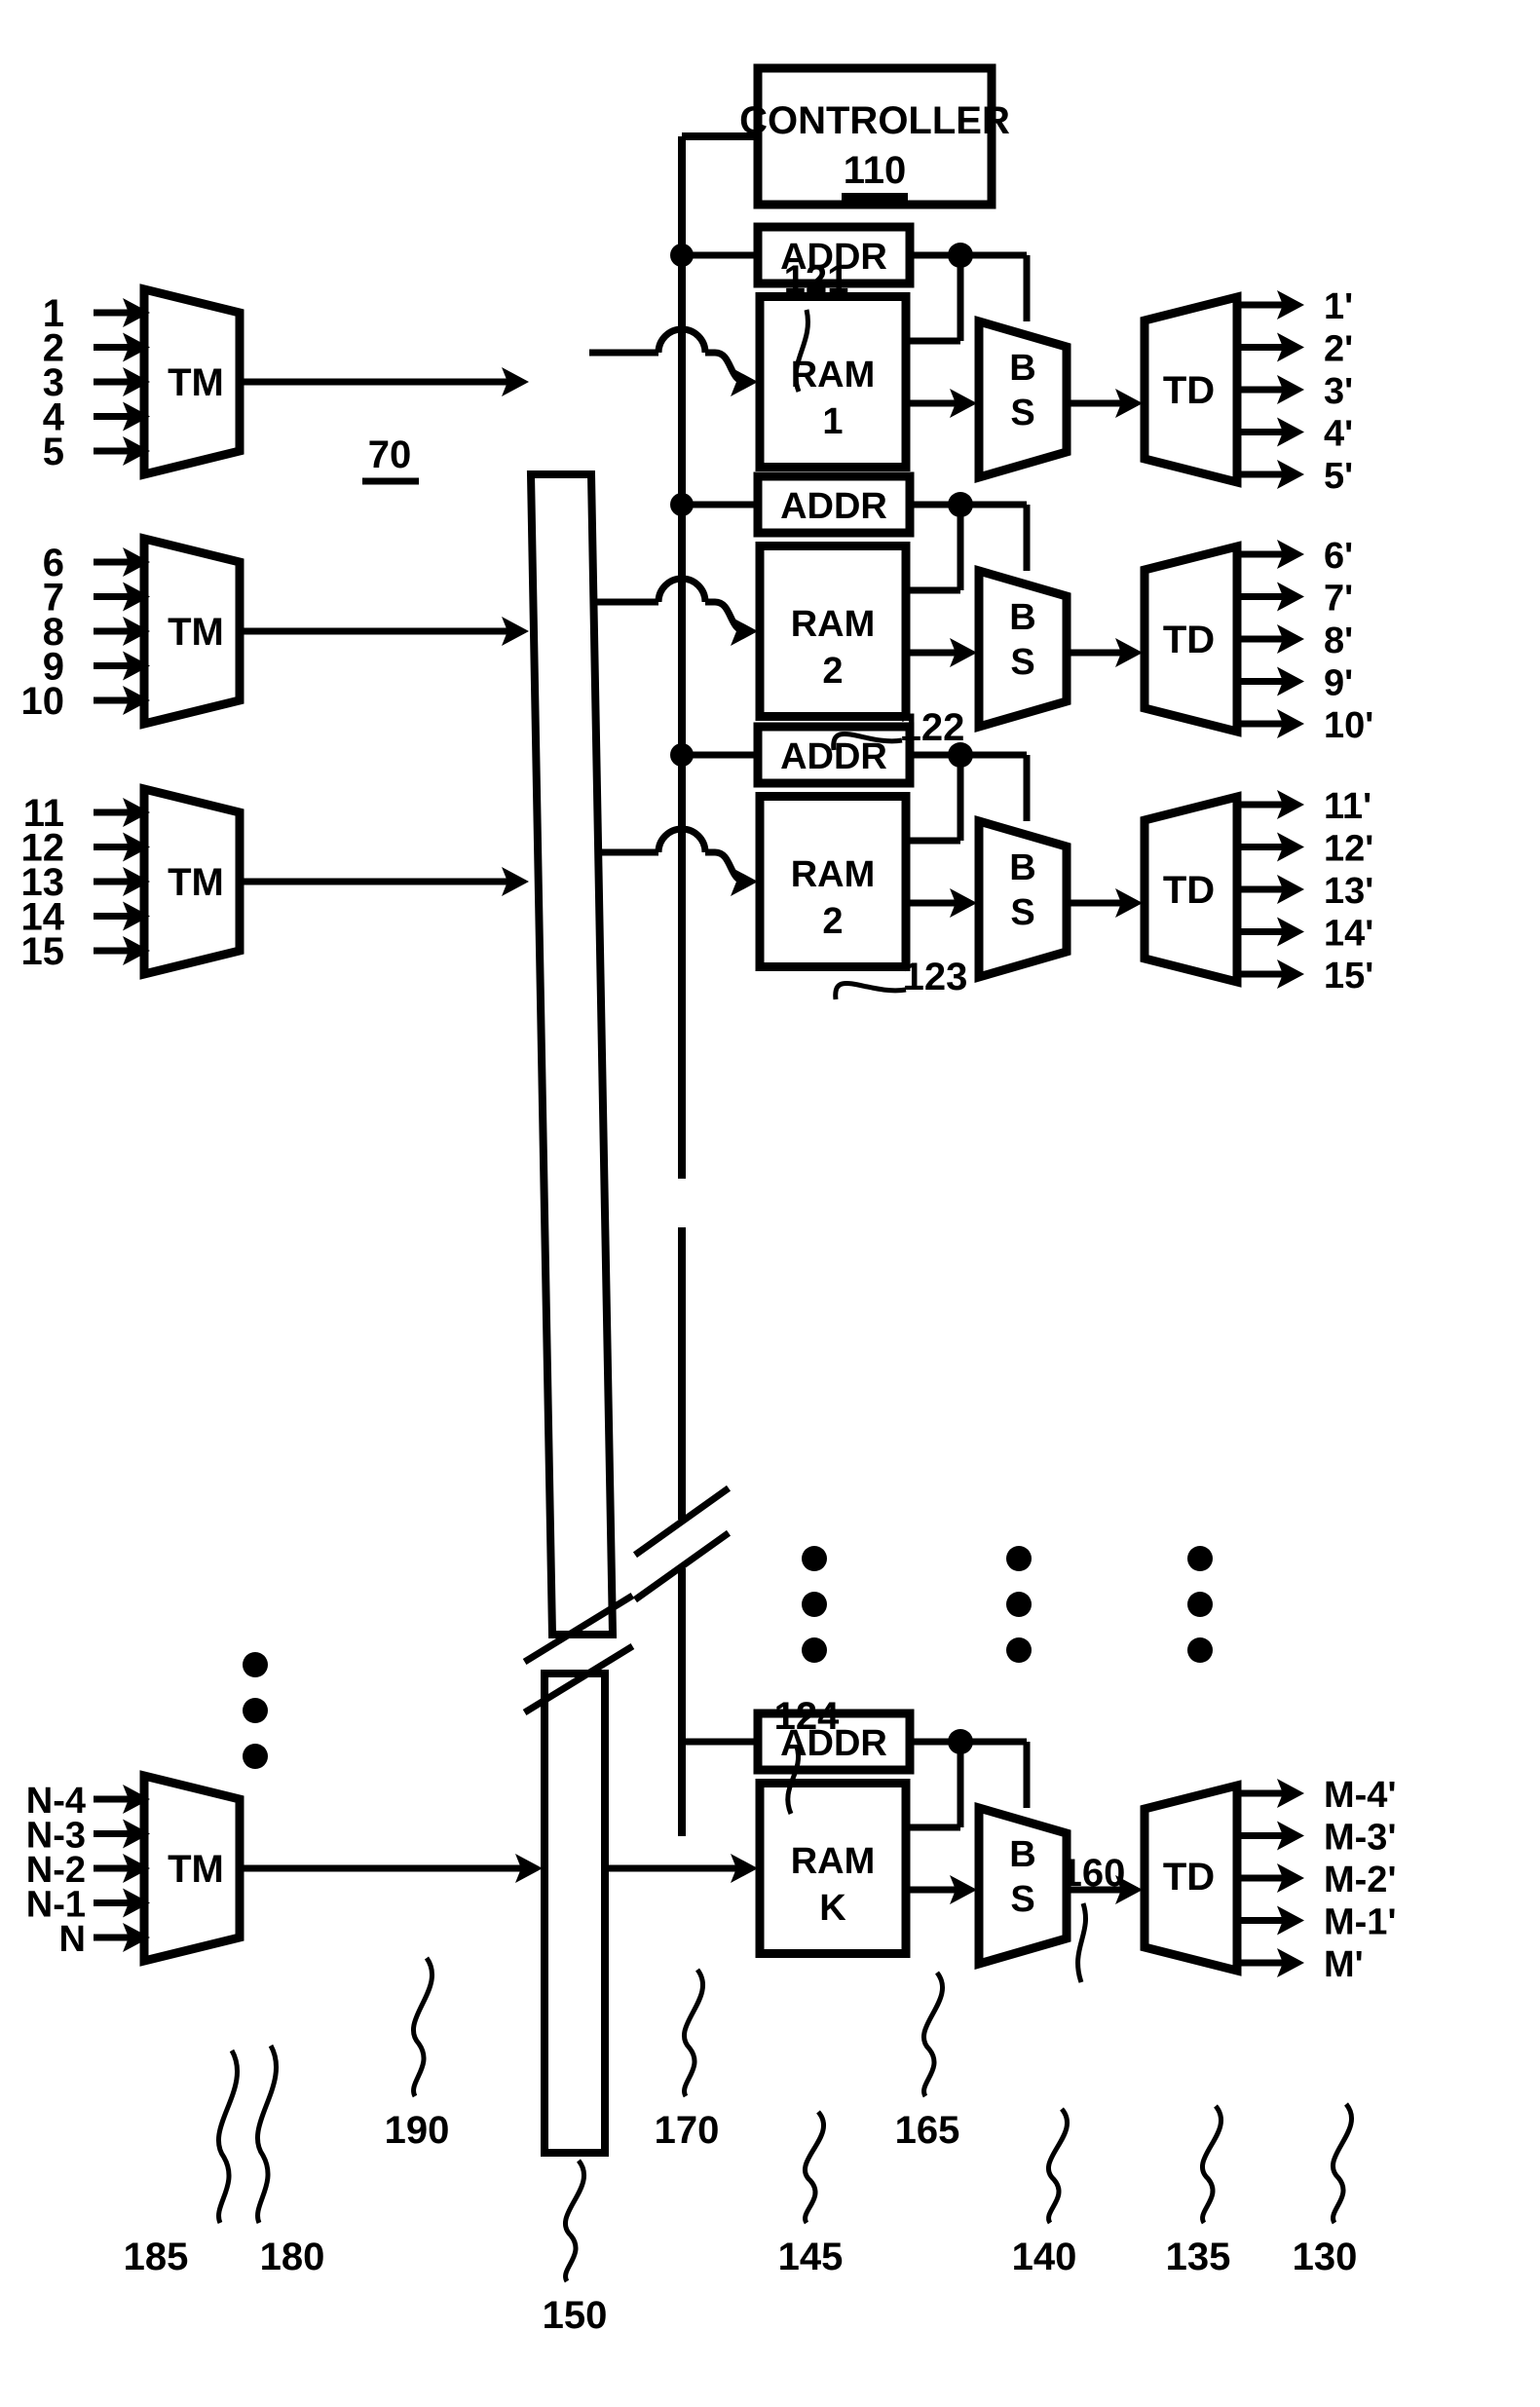 The width and height of the screenshot is (1540, 2407). Describe the element at coordinates (1347, 807) in the screenshot. I see `output-label-2-0: 11'` at that location.